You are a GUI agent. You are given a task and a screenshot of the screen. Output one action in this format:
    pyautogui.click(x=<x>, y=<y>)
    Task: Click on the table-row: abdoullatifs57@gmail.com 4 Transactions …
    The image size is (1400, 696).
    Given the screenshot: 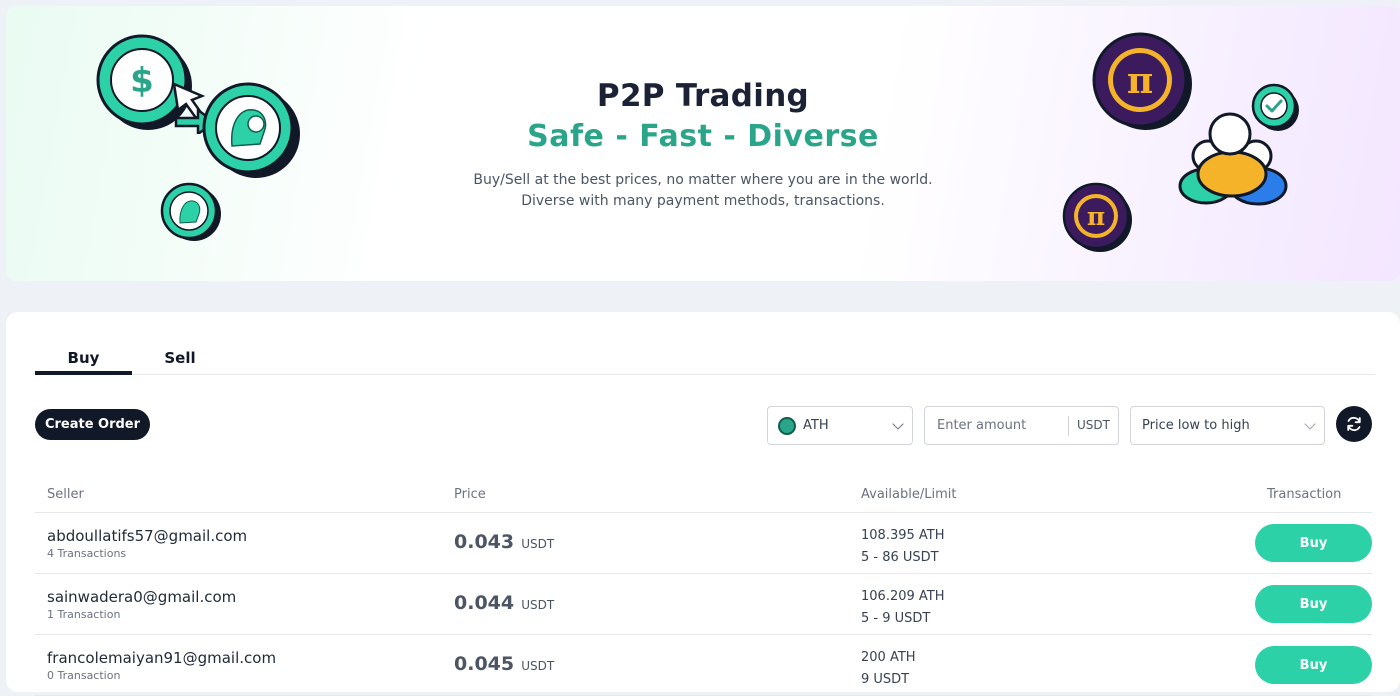 What is the action you would take?
    pyautogui.click(x=703, y=543)
    